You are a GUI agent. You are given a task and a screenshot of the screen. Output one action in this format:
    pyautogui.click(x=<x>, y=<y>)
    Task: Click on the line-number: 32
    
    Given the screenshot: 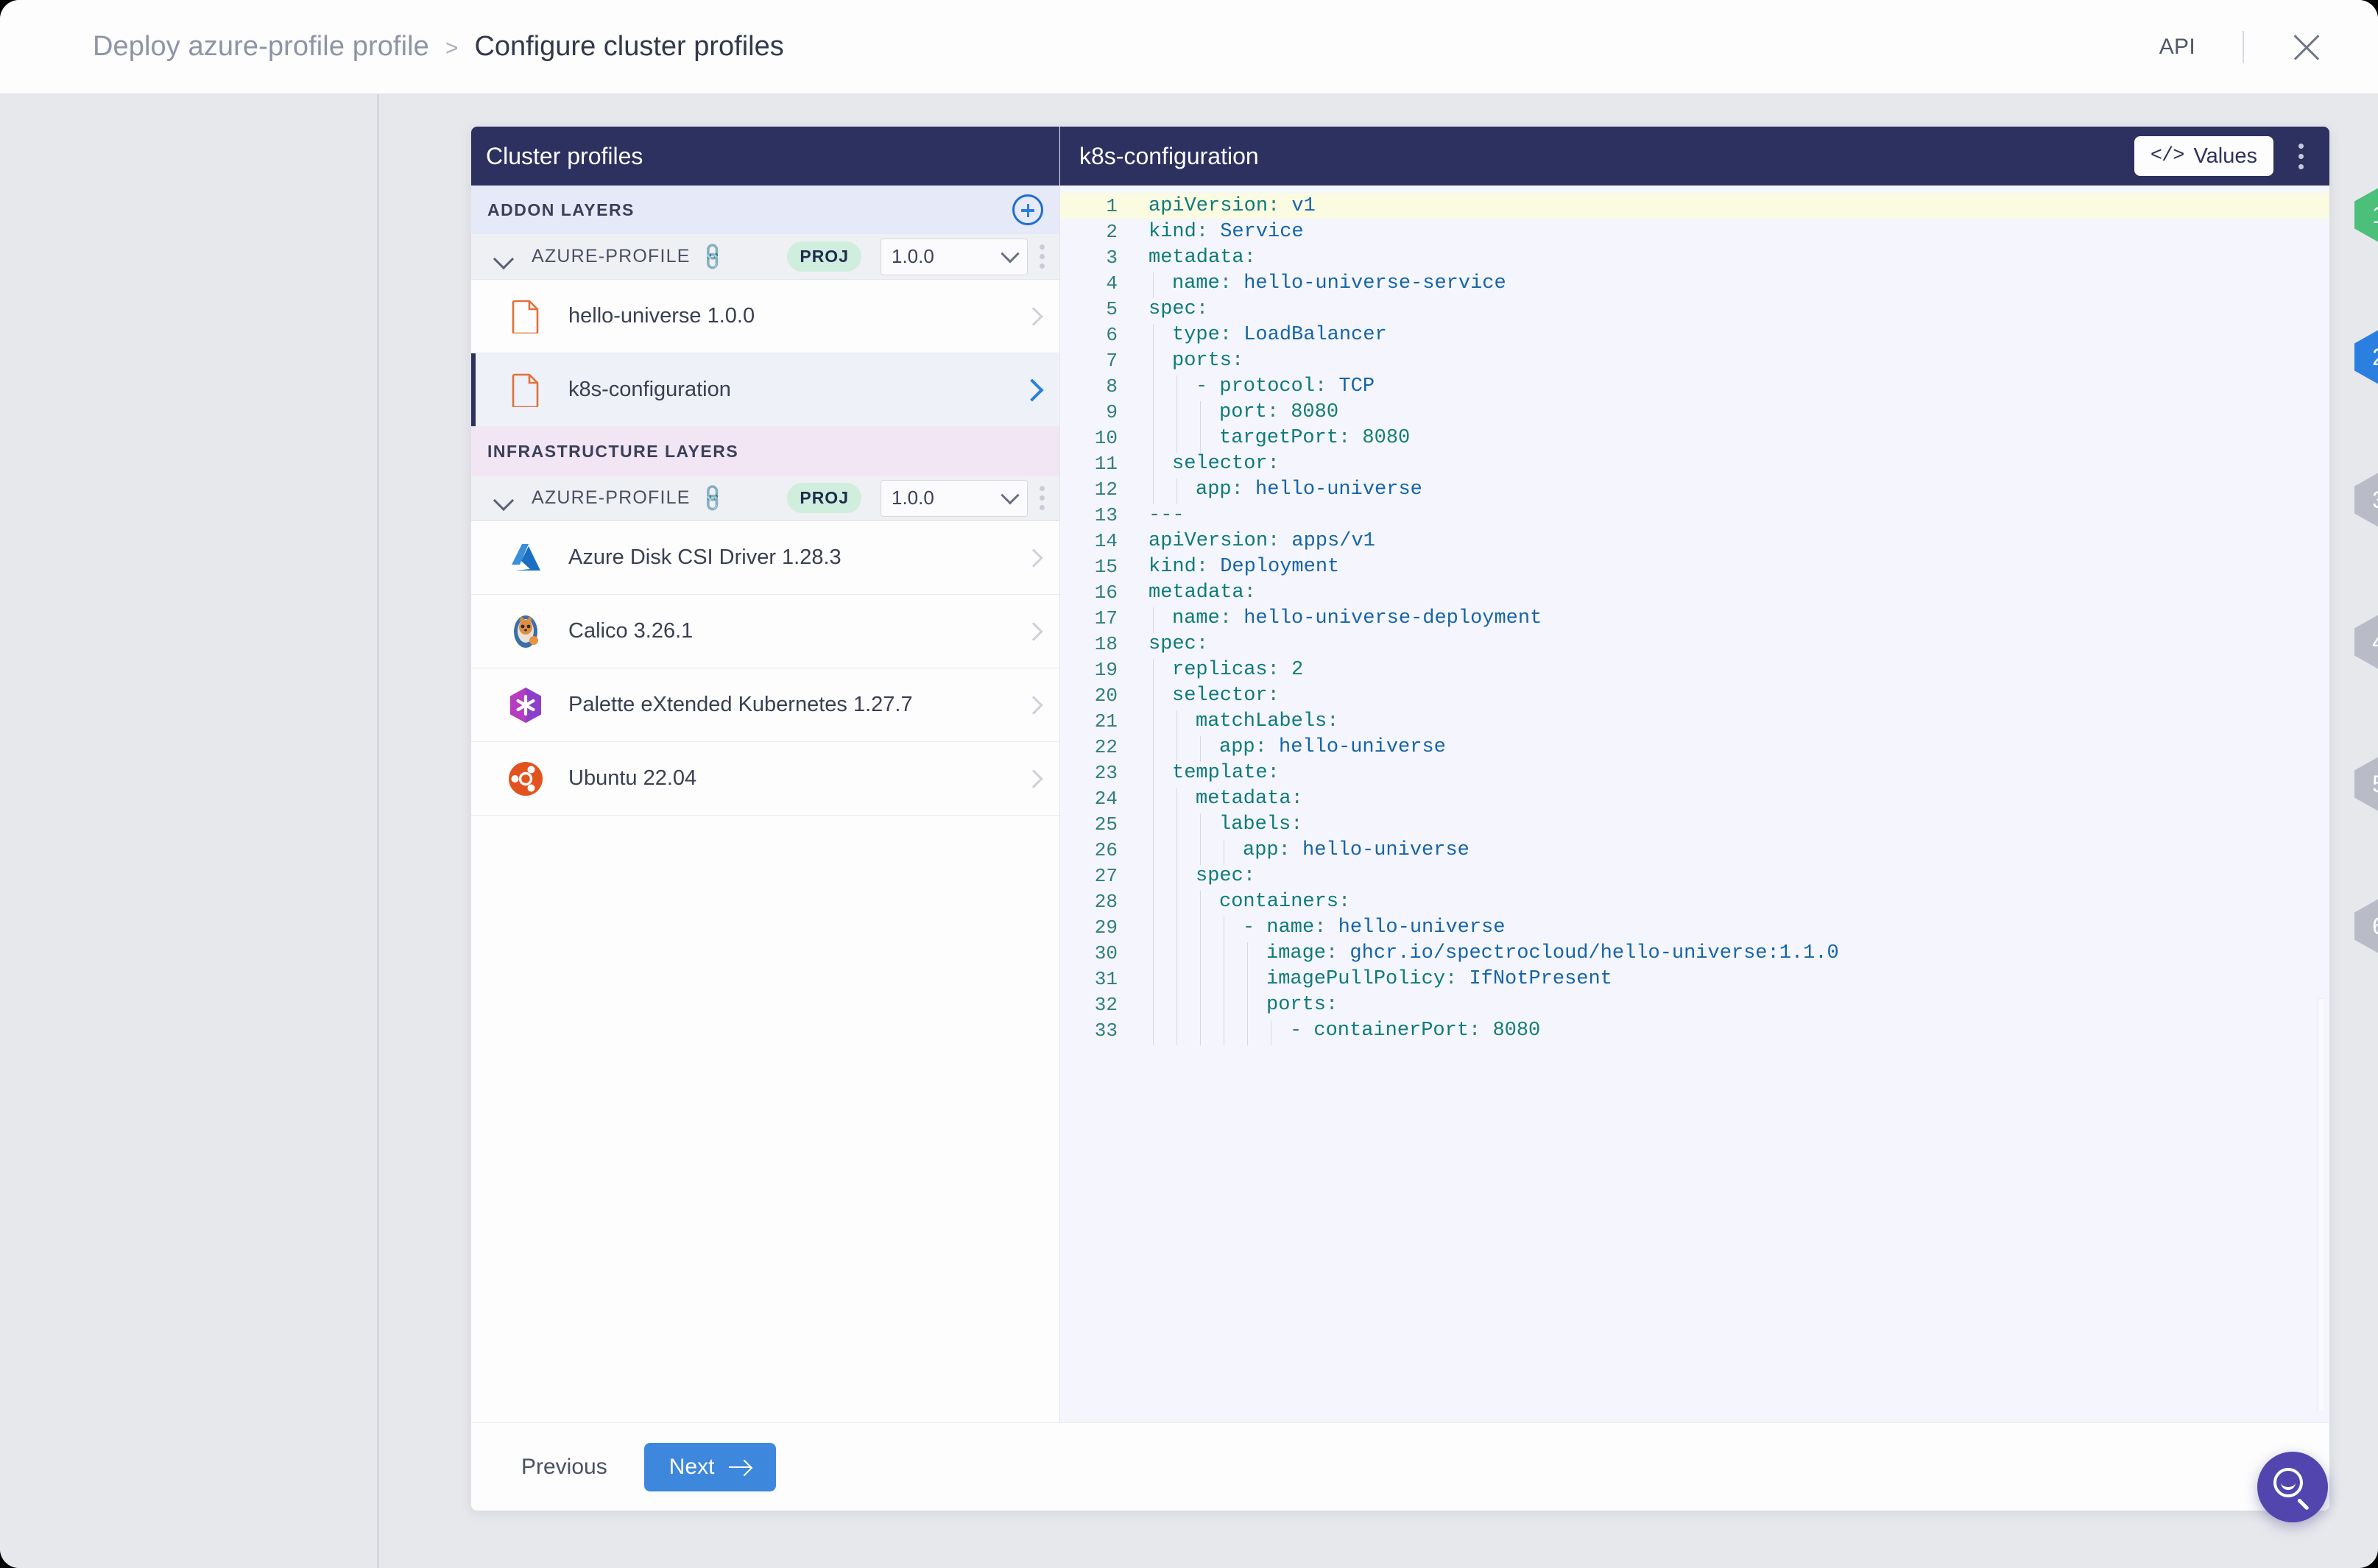 What is the action you would take?
    pyautogui.click(x=1106, y=1005)
    